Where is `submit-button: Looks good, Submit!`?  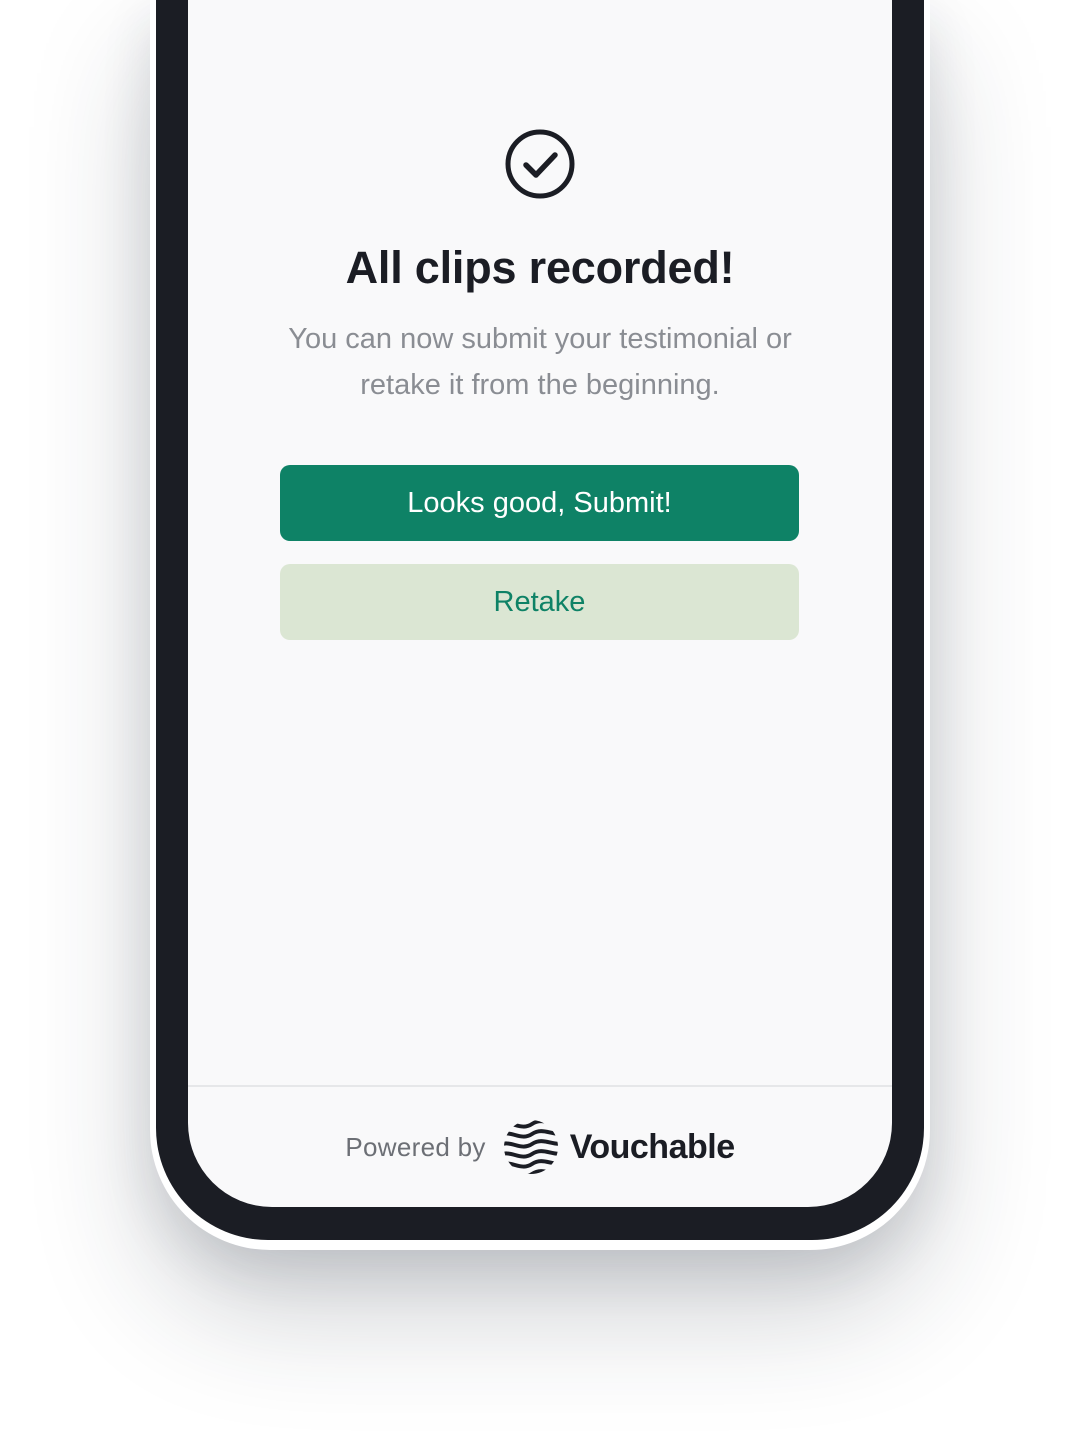 submit-button: Looks good, Submit! is located at coordinates (539, 503).